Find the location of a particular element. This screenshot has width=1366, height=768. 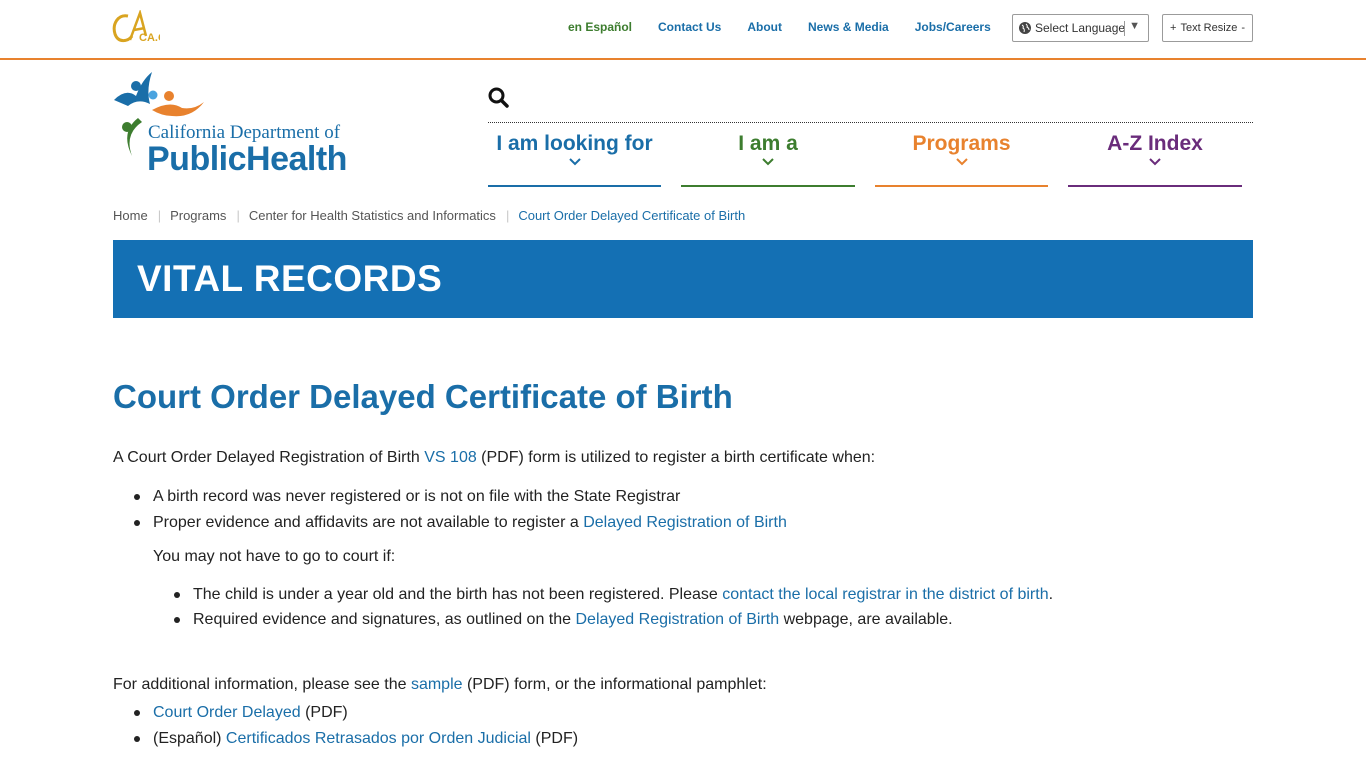

espanol-link: en Español is located at coordinates (600, 27).